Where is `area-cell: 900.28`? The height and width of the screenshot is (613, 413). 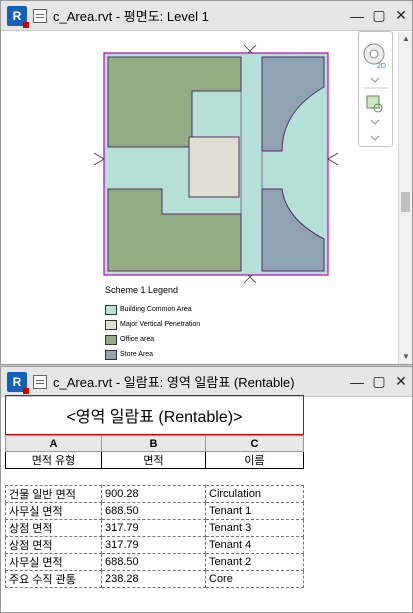
area-cell: 900.28 is located at coordinates (153, 494).